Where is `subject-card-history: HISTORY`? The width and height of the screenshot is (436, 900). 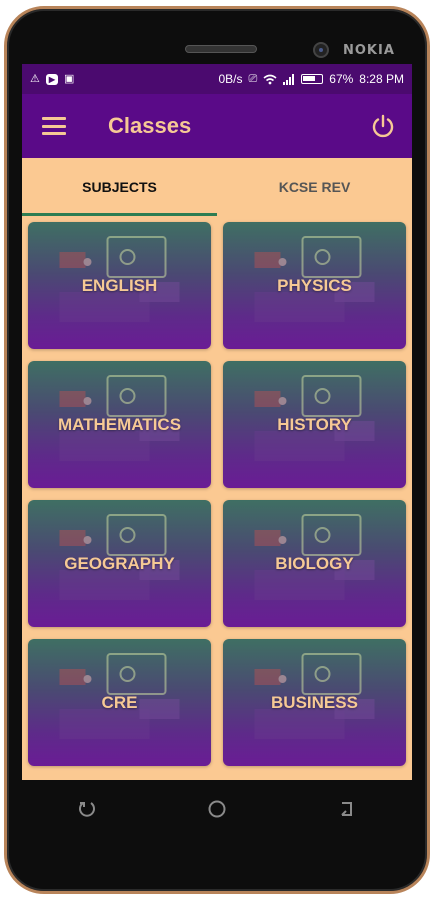
subject-card-history: HISTORY is located at coordinates (314, 424).